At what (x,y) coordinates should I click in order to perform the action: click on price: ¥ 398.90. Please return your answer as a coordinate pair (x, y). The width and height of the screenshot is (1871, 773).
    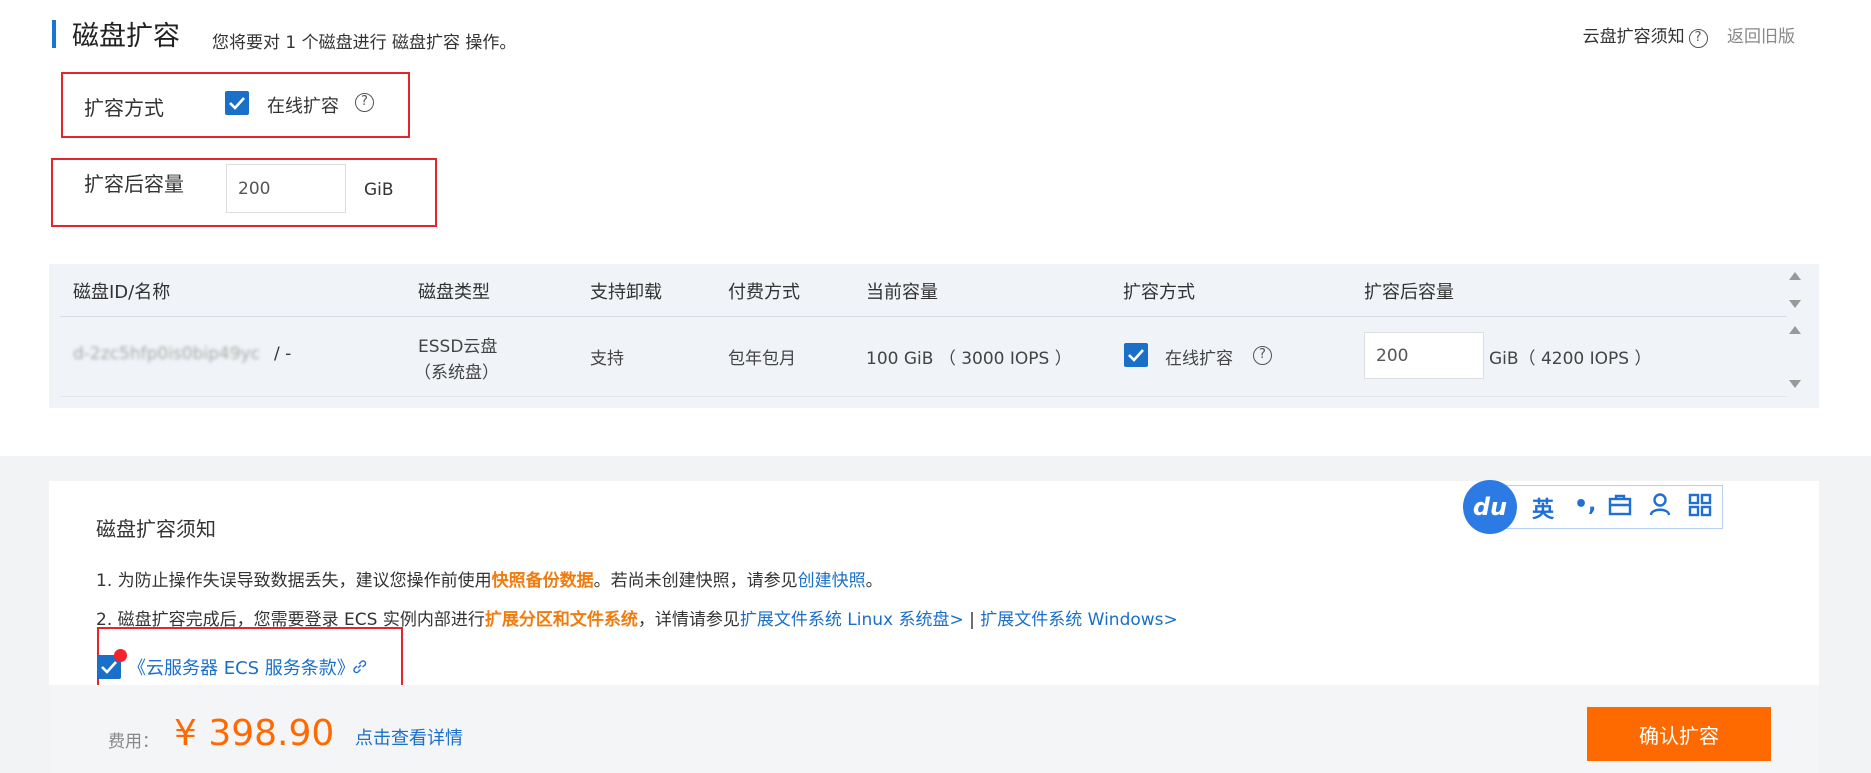
    Looking at the image, I should click on (254, 733).